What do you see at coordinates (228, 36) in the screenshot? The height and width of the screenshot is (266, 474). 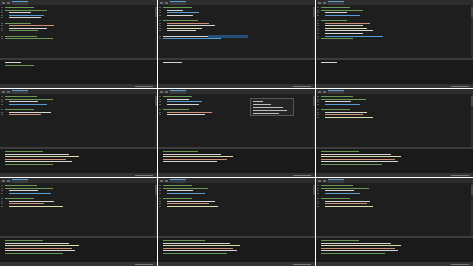 I see `text-selection` at bounding box center [228, 36].